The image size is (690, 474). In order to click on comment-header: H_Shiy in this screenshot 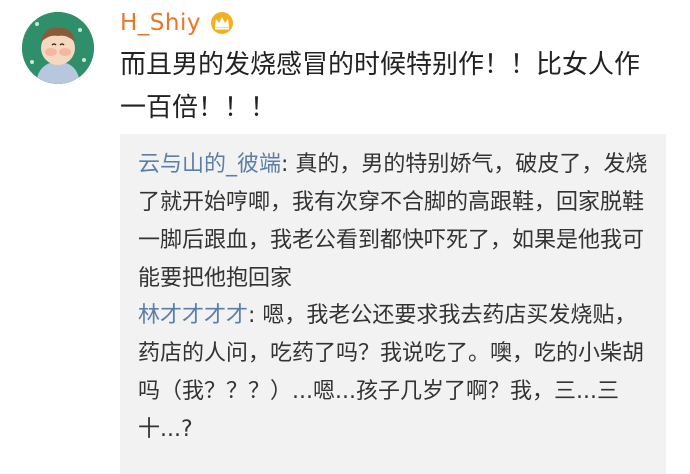, I will do `click(177, 23)`.